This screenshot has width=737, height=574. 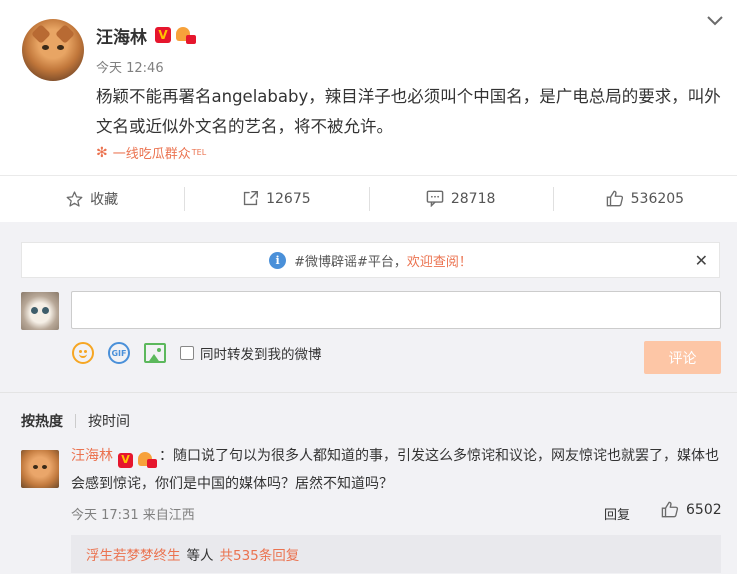 What do you see at coordinates (40, 311) in the screenshot?
I see `current-user-avatar` at bounding box center [40, 311].